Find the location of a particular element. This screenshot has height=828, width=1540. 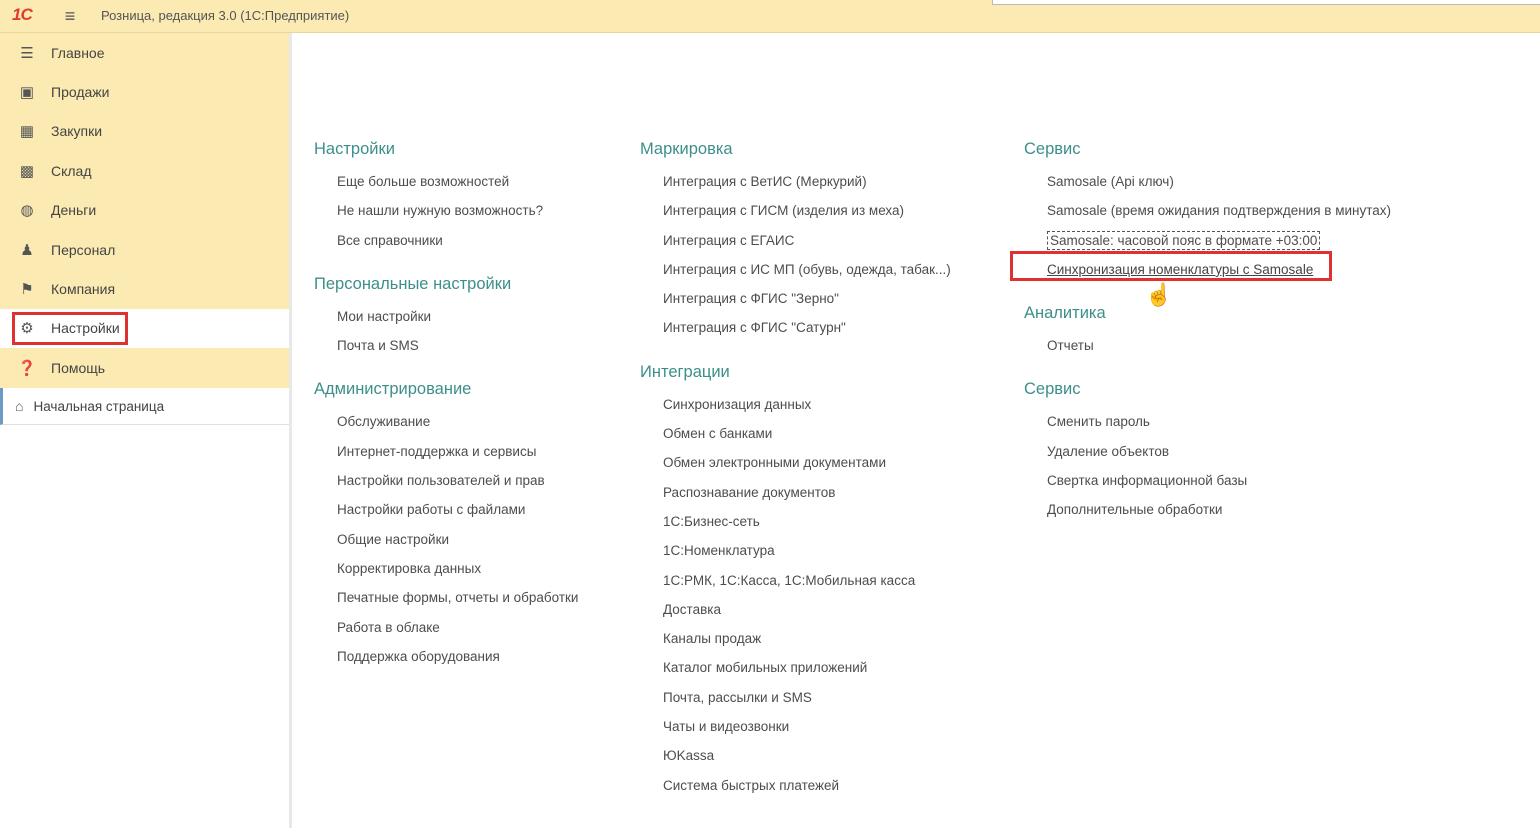

link: Еще больше возможностей is located at coordinates (446, 187).